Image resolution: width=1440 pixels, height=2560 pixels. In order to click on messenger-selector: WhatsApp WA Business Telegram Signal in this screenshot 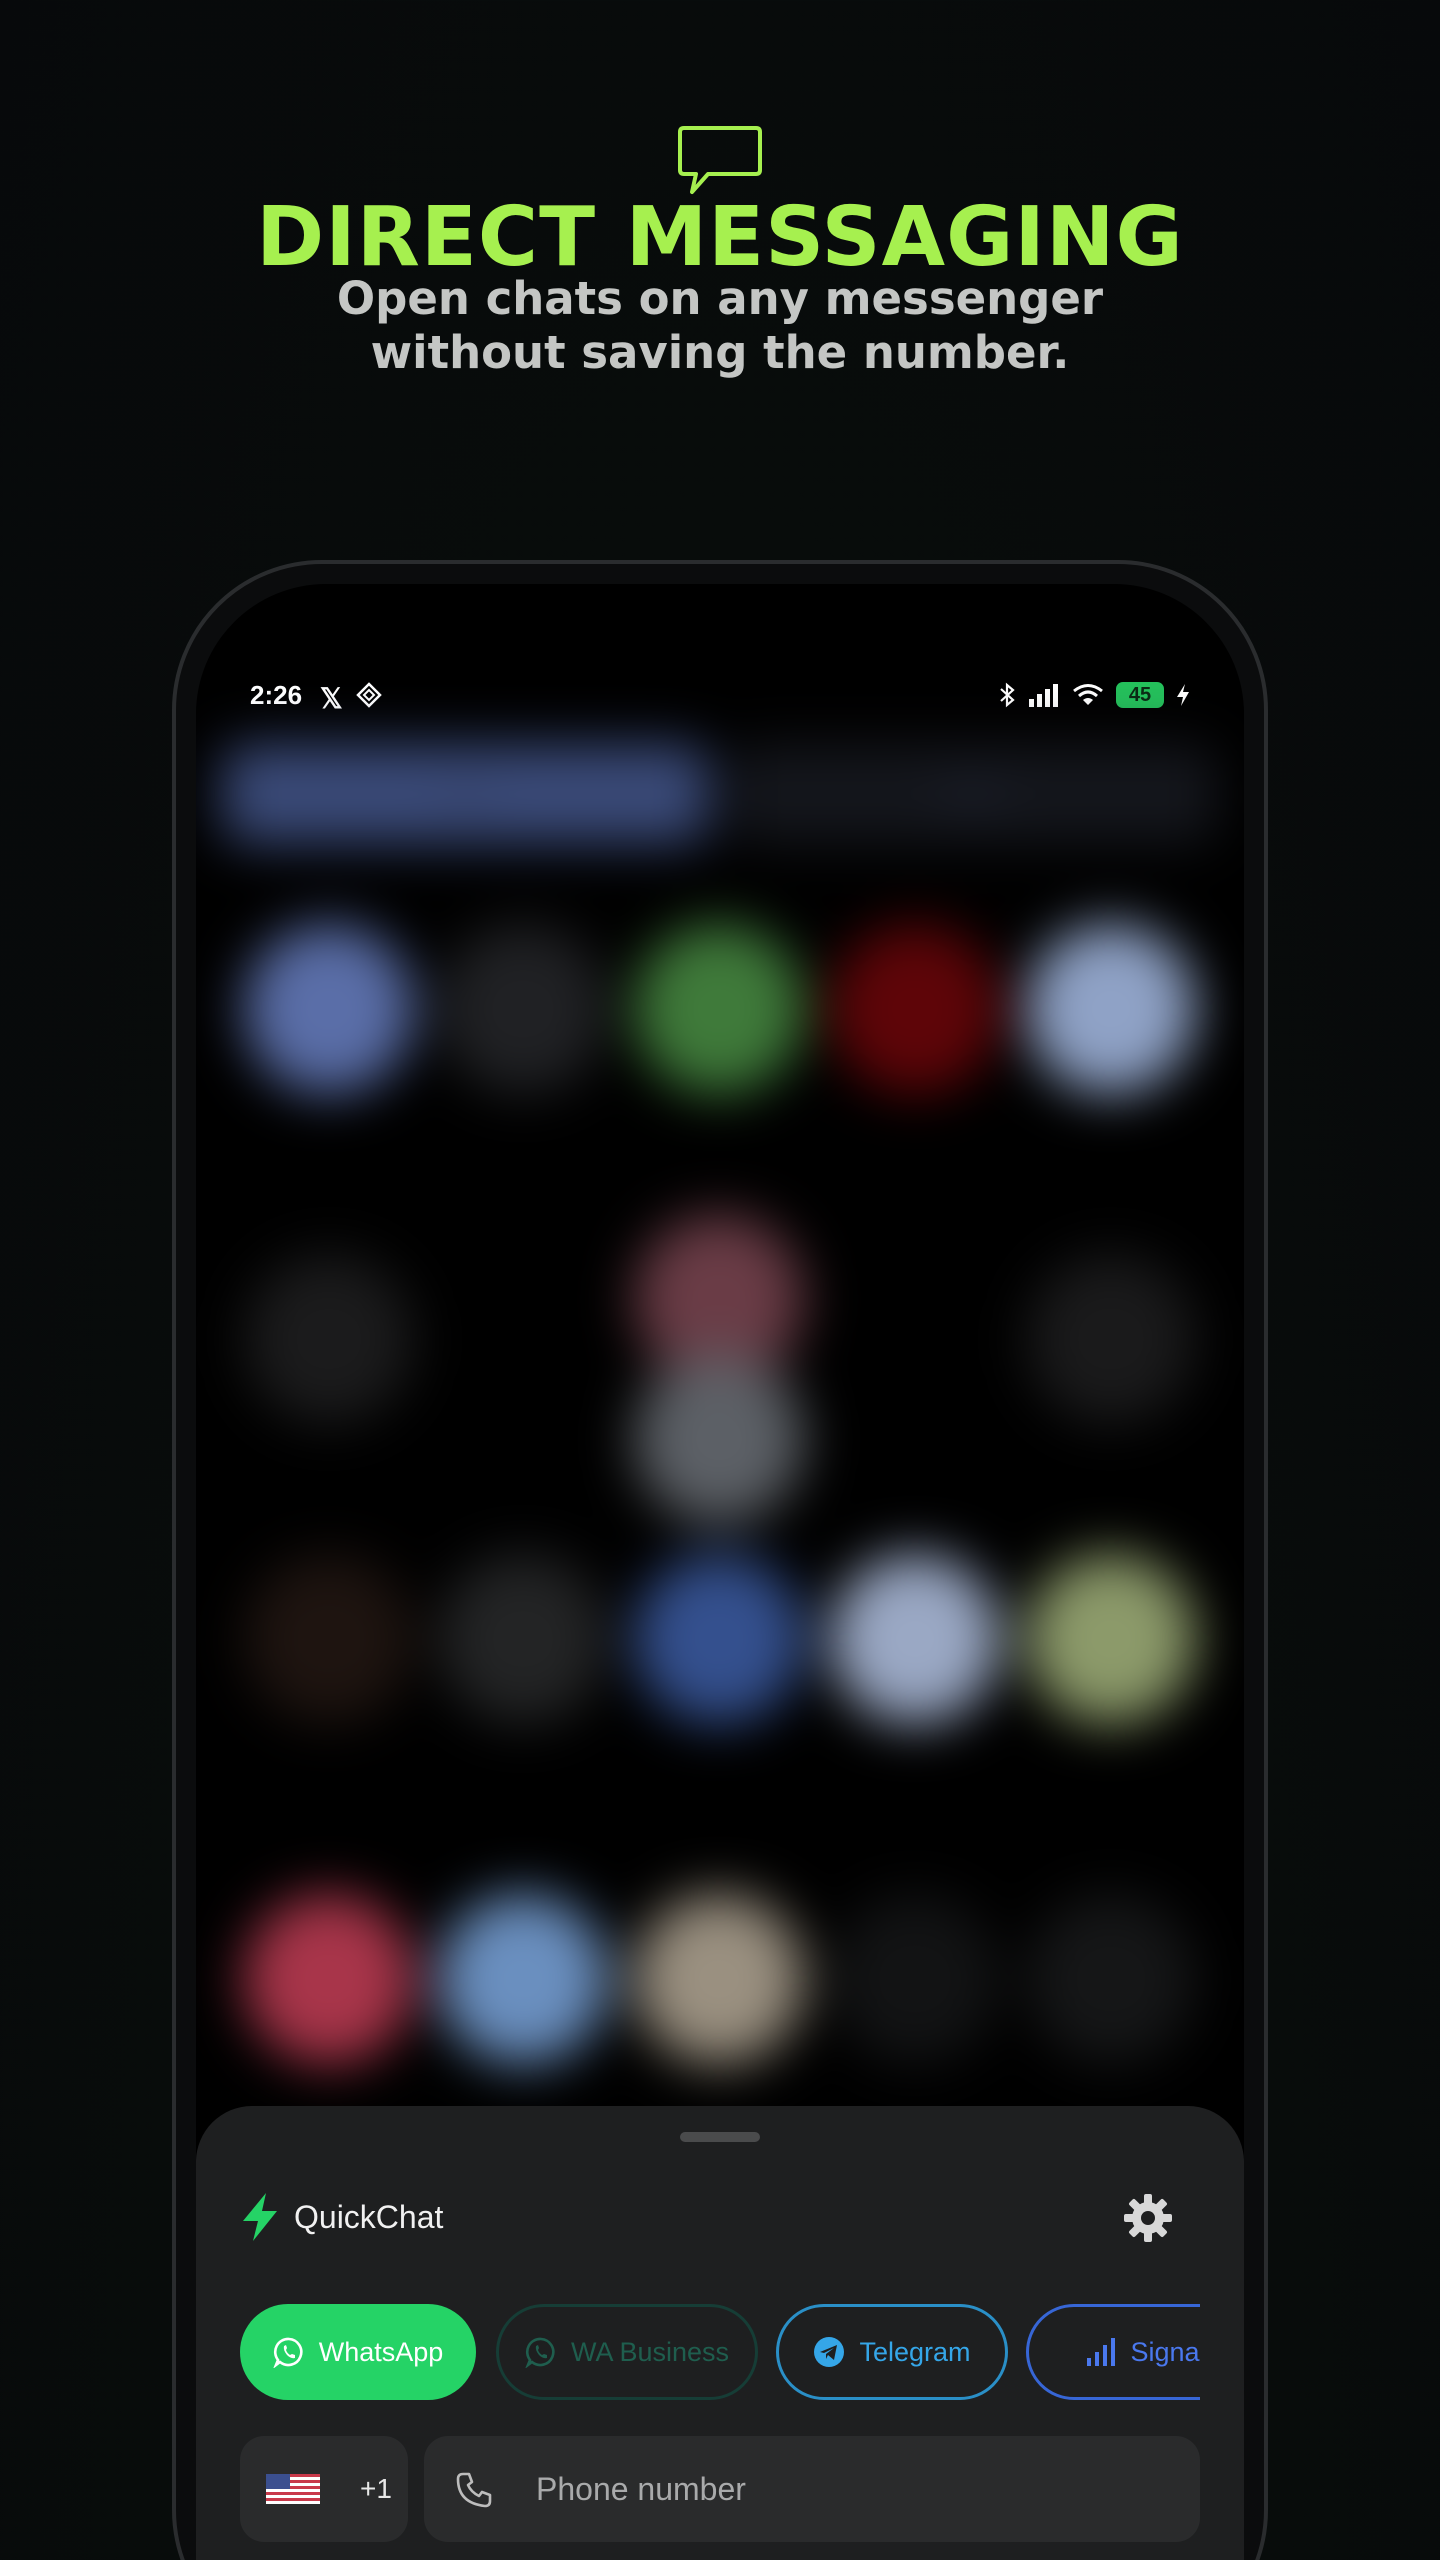, I will do `click(720, 2354)`.